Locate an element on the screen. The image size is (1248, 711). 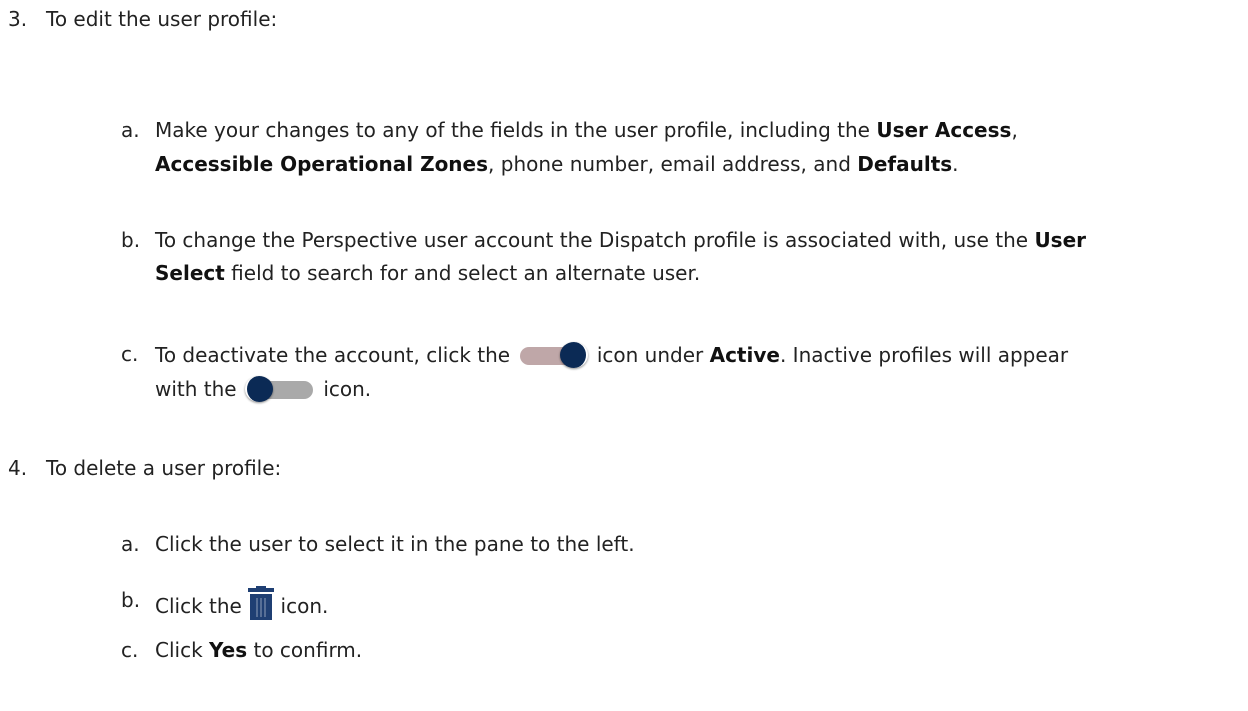
field-name: Defaults is located at coordinates (905, 164).